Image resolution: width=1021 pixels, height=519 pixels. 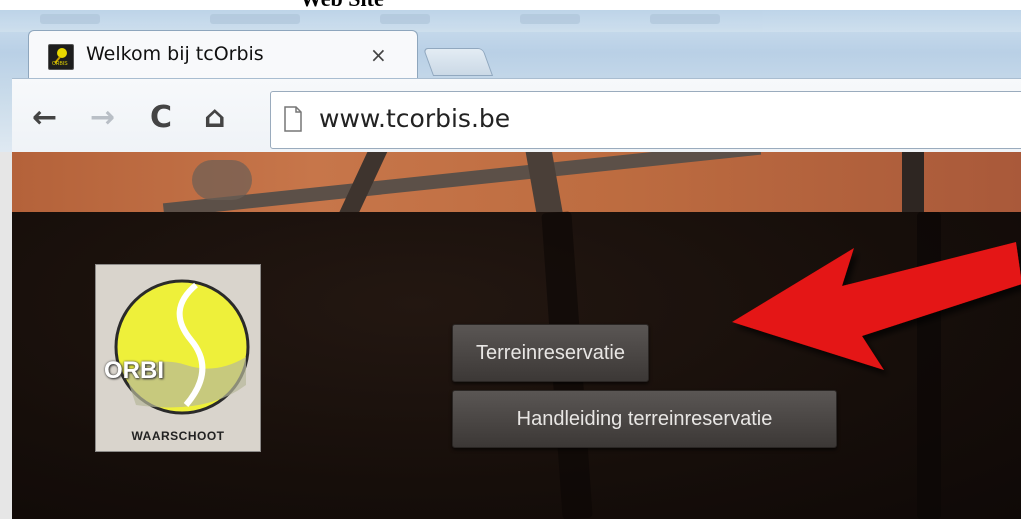 I want to click on favicon-icon: ORBIS, so click(x=61, y=57).